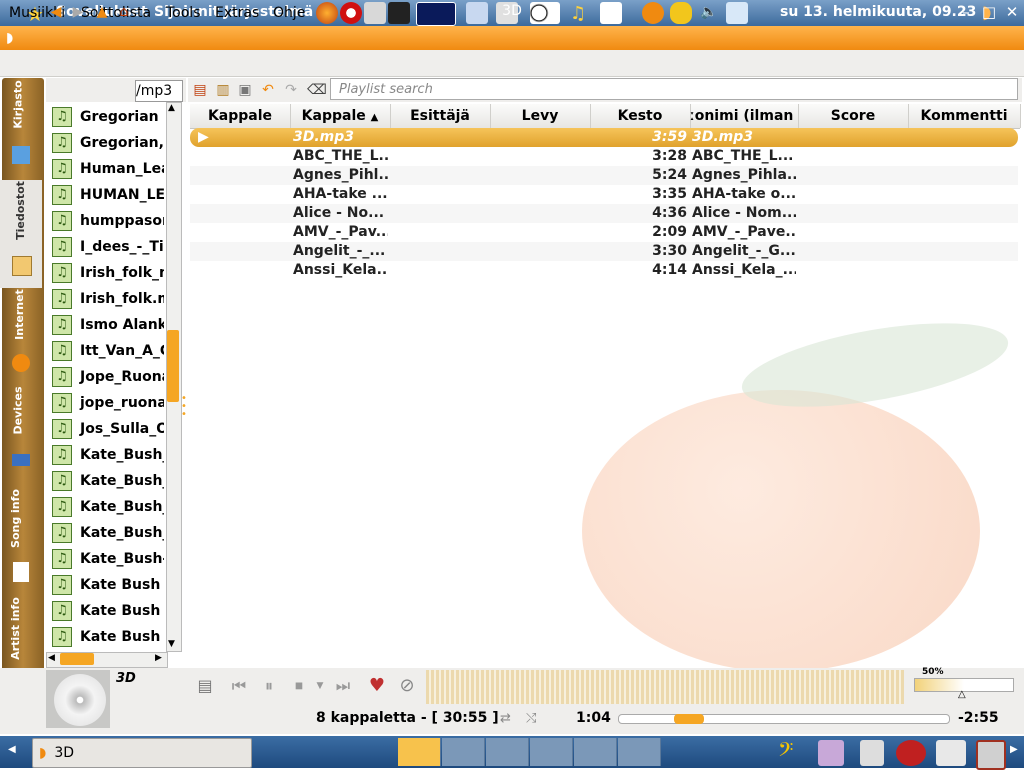  What do you see at coordinates (105, 169) in the screenshot?
I see `file-item: ♫ Human_Lea` at bounding box center [105, 169].